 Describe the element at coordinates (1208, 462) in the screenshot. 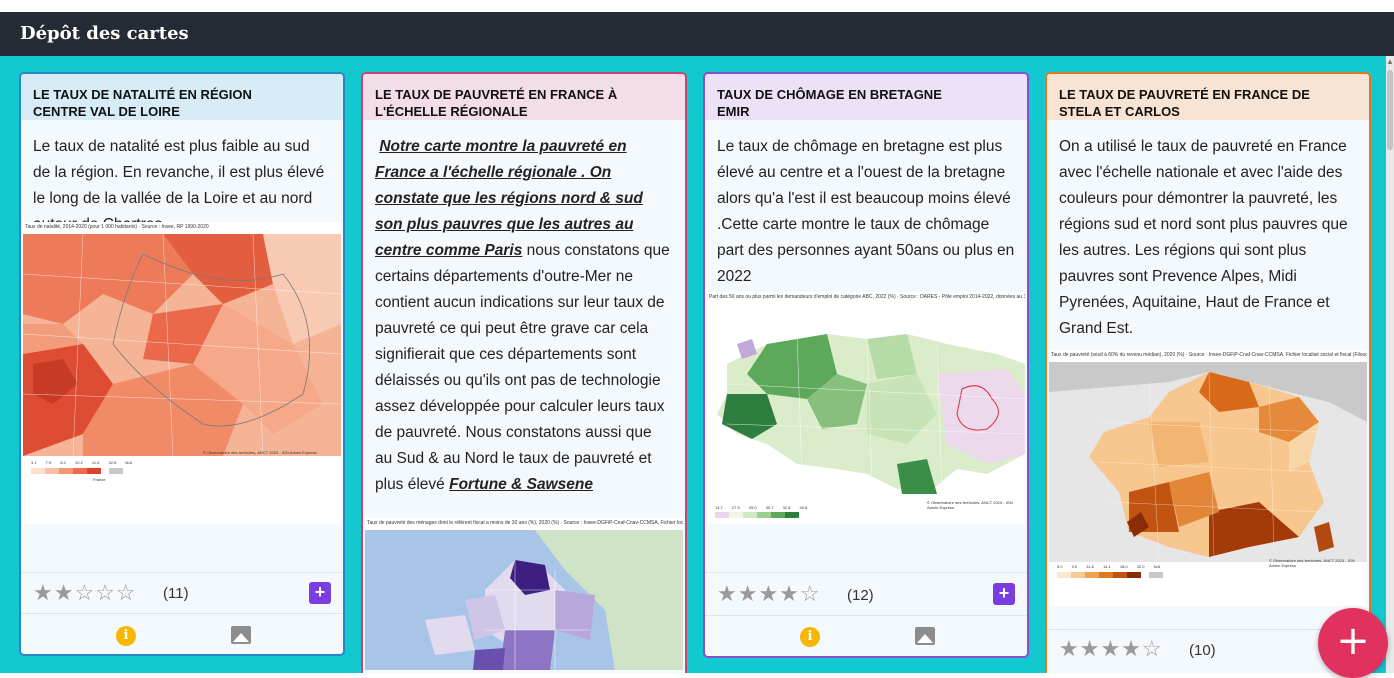

I see `pauvrete-nationale-map` at that location.